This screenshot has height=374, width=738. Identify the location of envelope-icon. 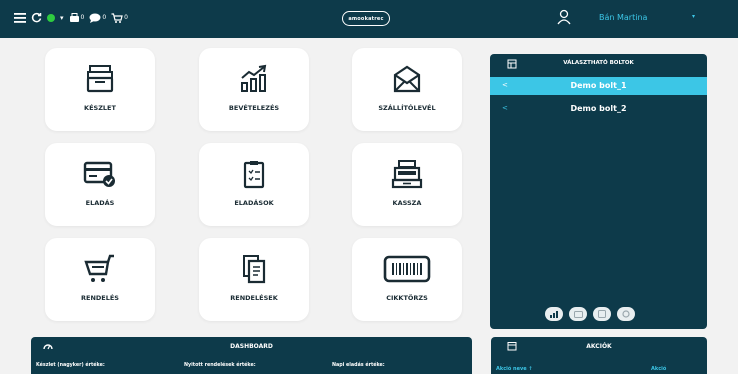
(407, 79).